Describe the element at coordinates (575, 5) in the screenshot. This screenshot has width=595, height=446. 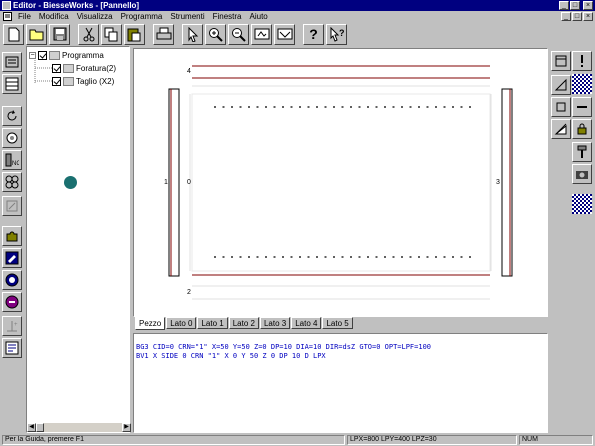
I see `maximize-button: □` at that location.